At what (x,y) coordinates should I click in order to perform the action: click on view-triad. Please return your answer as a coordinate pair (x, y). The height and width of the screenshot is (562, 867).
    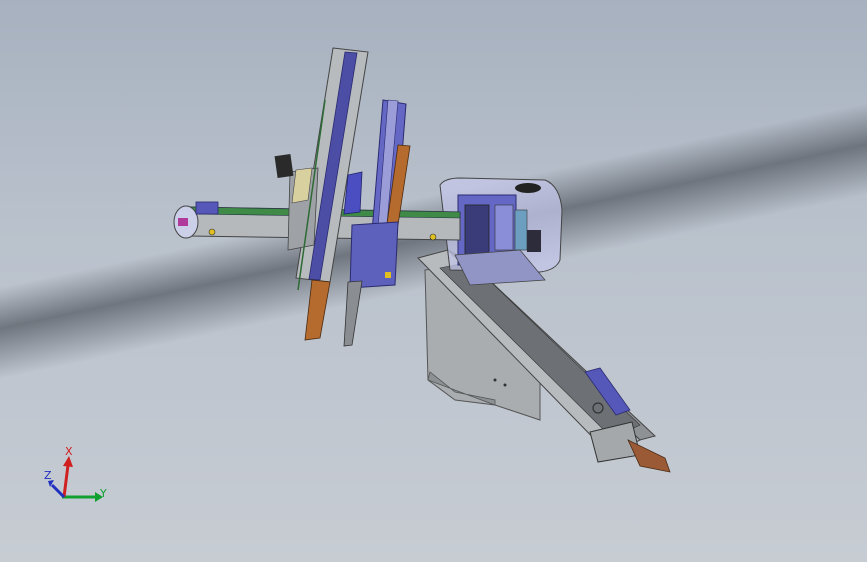
    Looking at the image, I should click on (75, 479).